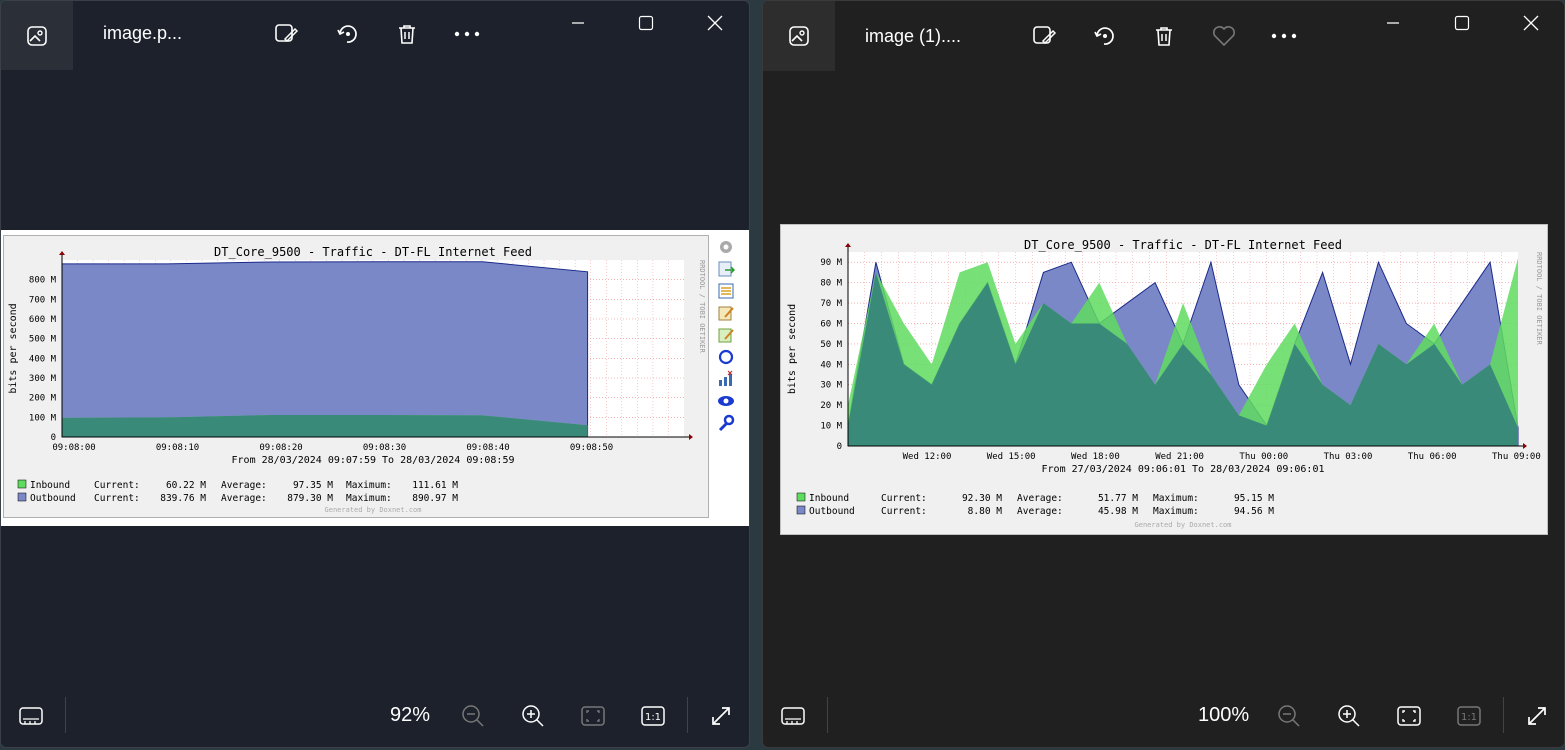 The height and width of the screenshot is (750, 1565). Describe the element at coordinates (728, 381) in the screenshot. I see `chart-icon` at that location.